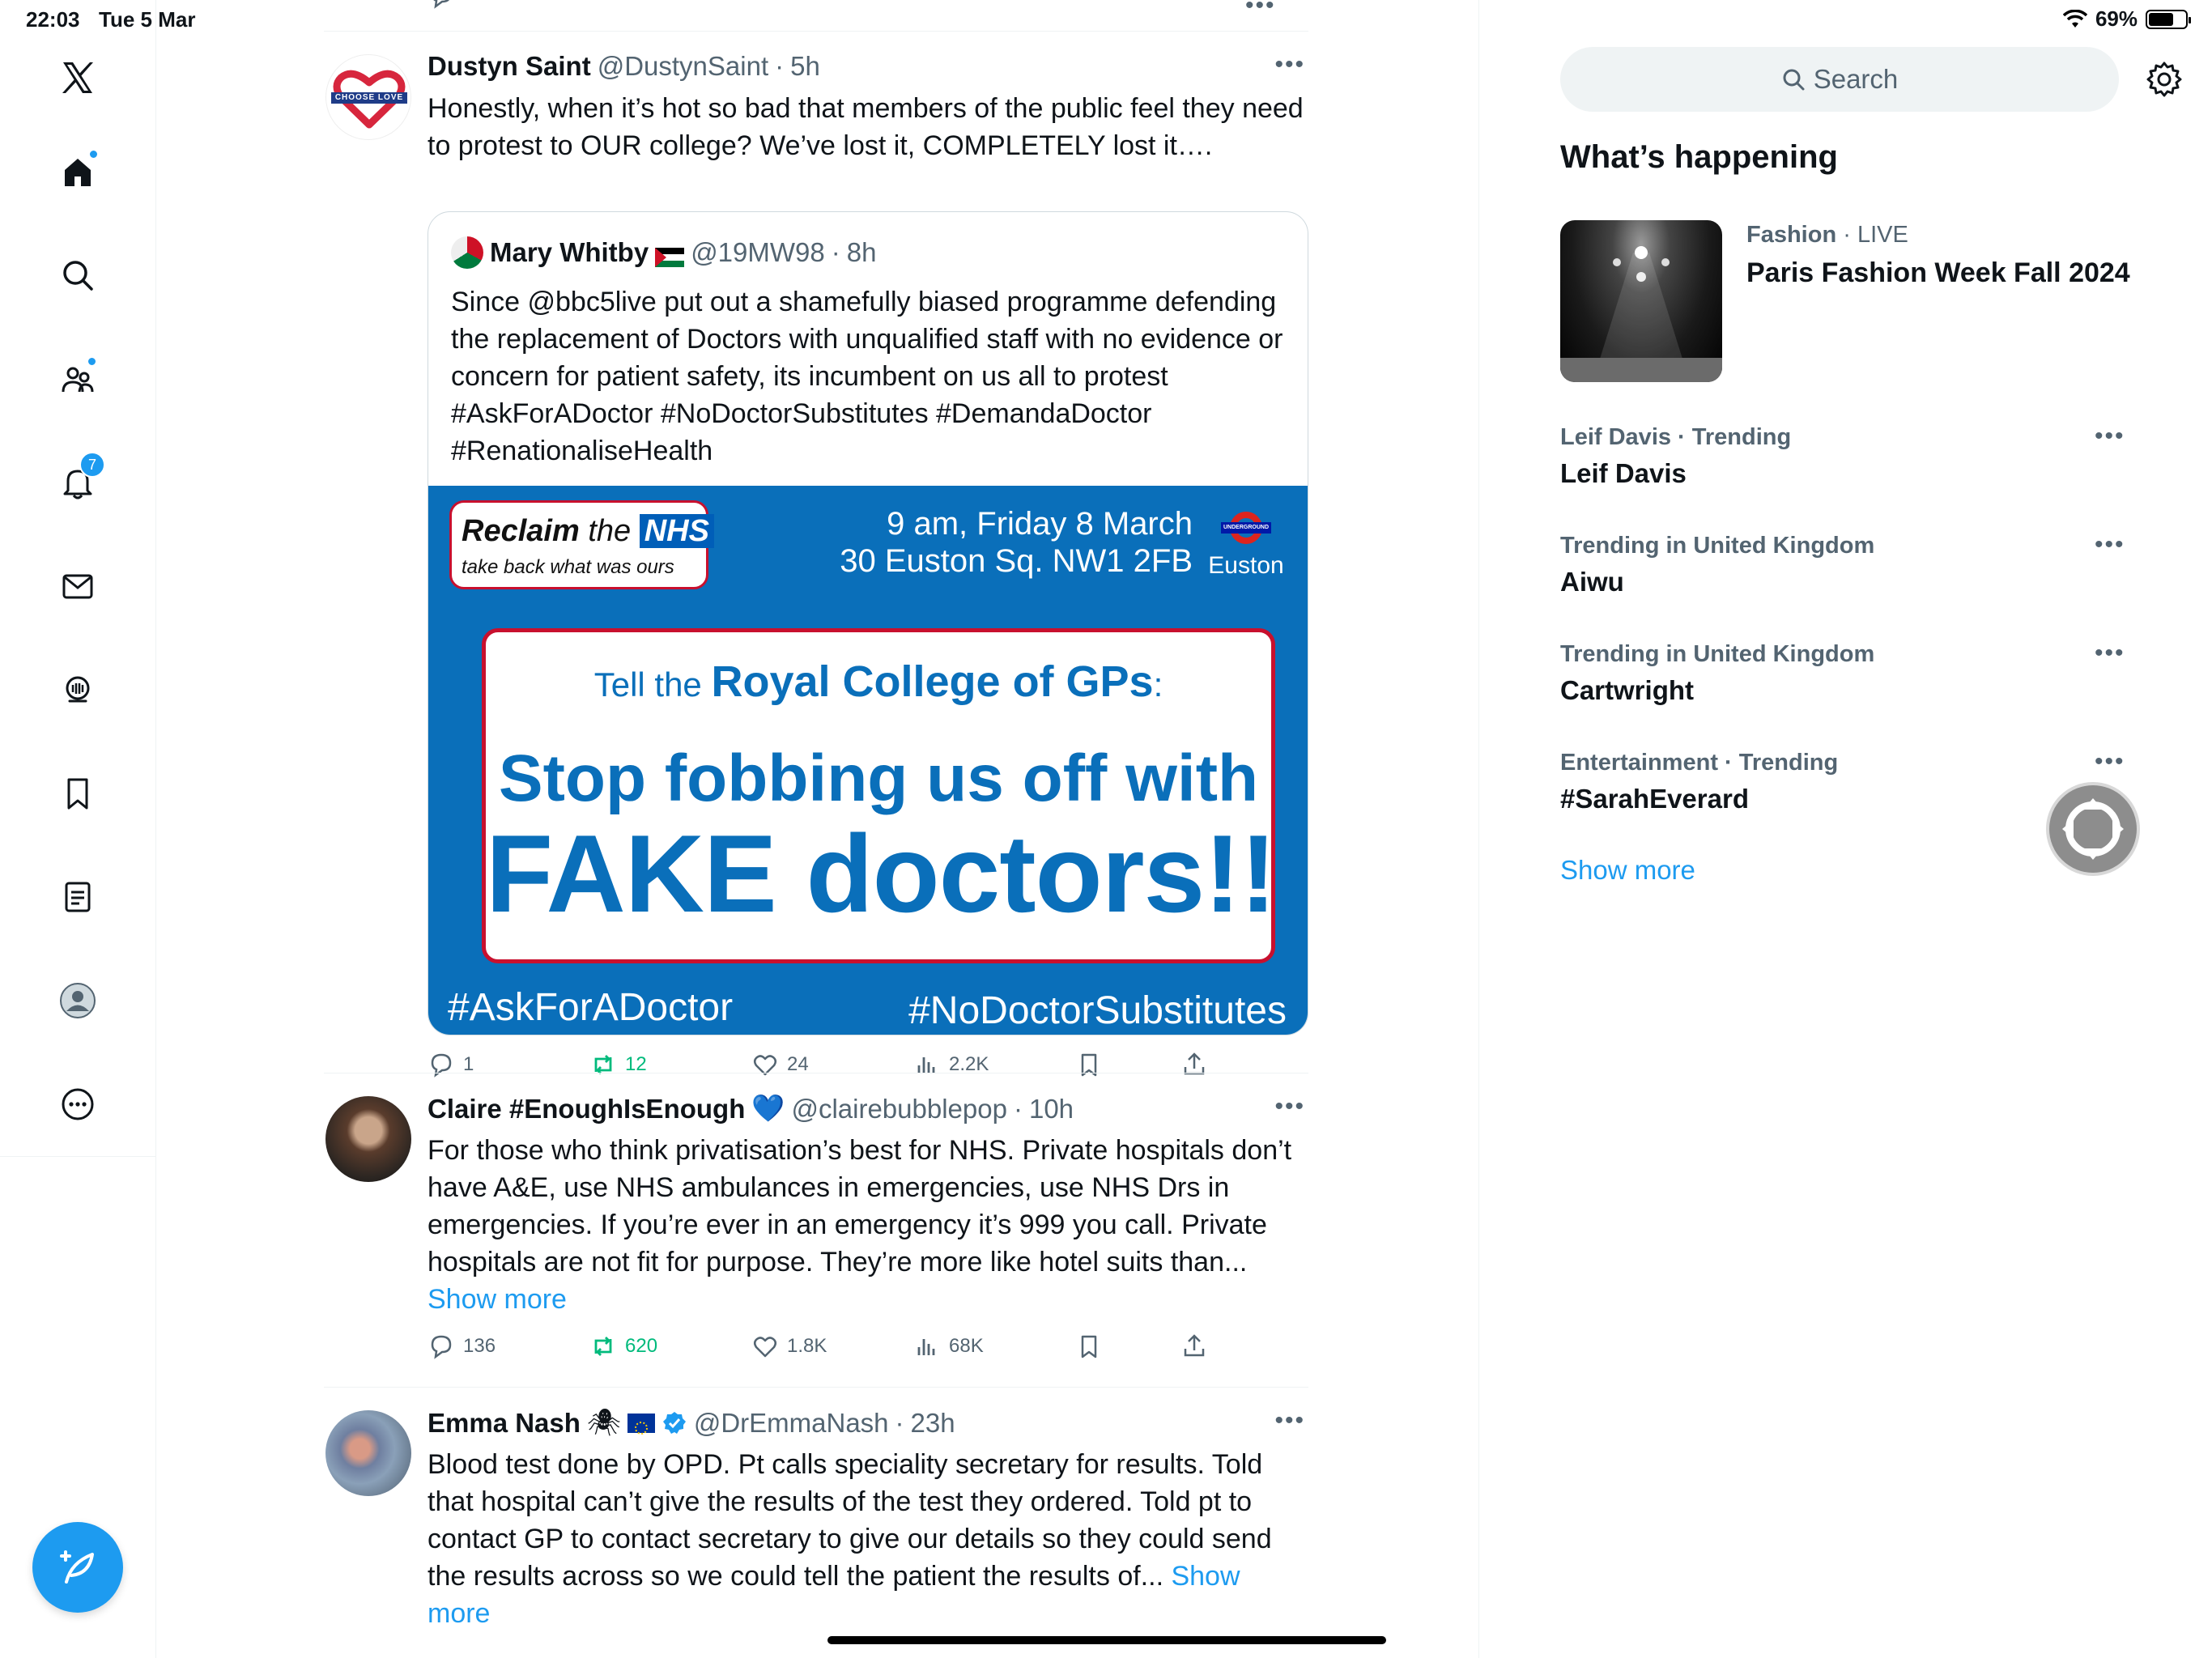 The image size is (2212, 1658). What do you see at coordinates (78, 793) in the screenshot?
I see `bookmarks-icon` at bounding box center [78, 793].